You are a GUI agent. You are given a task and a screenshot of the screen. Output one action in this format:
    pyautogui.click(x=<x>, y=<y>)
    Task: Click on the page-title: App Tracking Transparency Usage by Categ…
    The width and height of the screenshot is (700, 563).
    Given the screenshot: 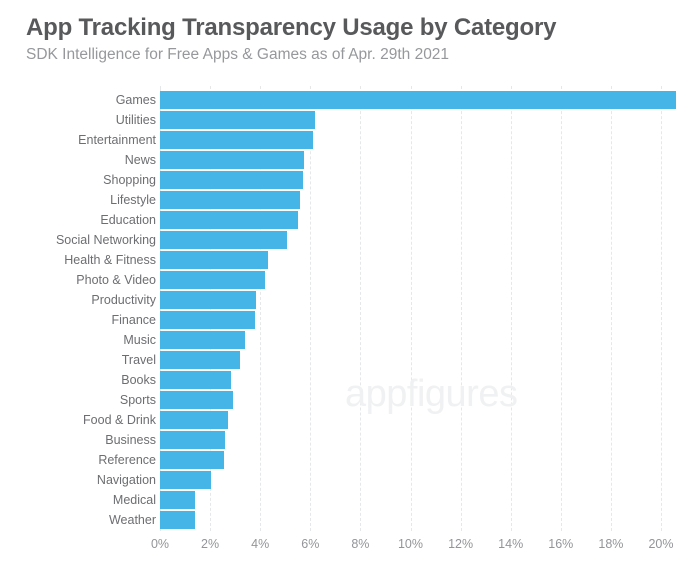 What is the action you would take?
    pyautogui.click(x=291, y=27)
    